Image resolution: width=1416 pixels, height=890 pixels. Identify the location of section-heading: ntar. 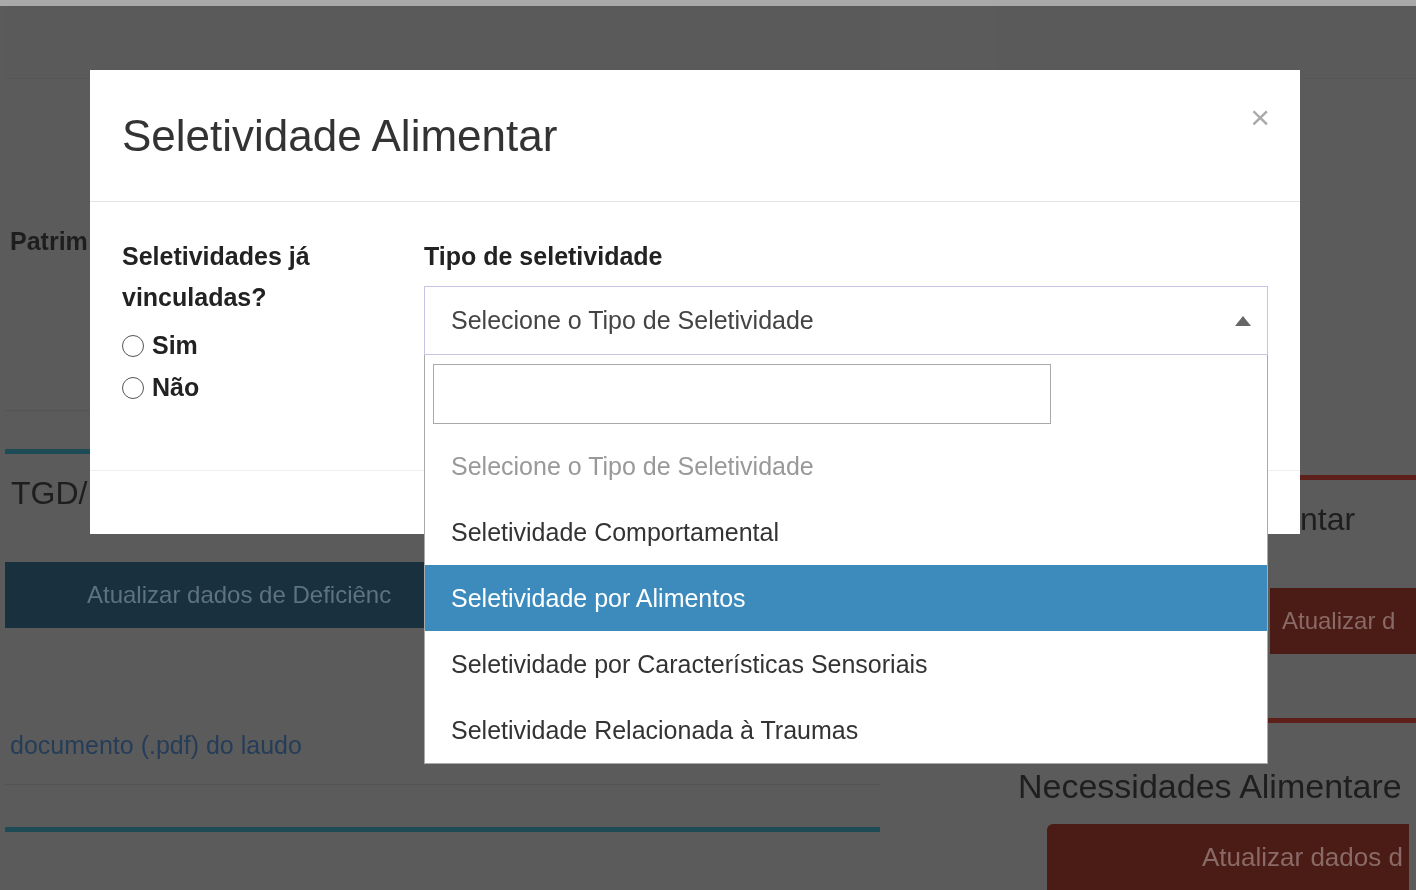
(1327, 520).